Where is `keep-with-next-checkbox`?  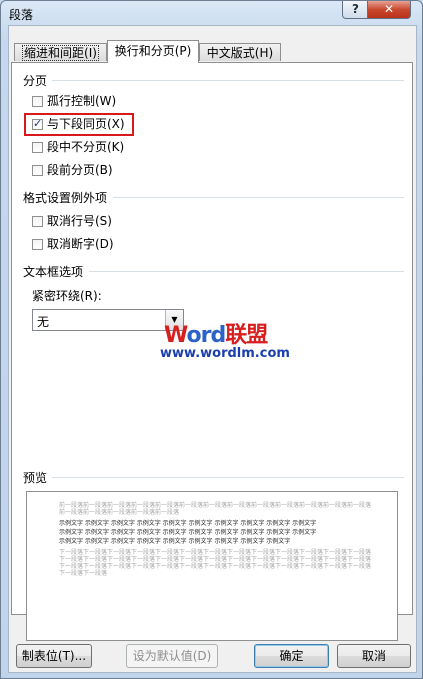
keep-with-next-checkbox is located at coordinates (37, 124).